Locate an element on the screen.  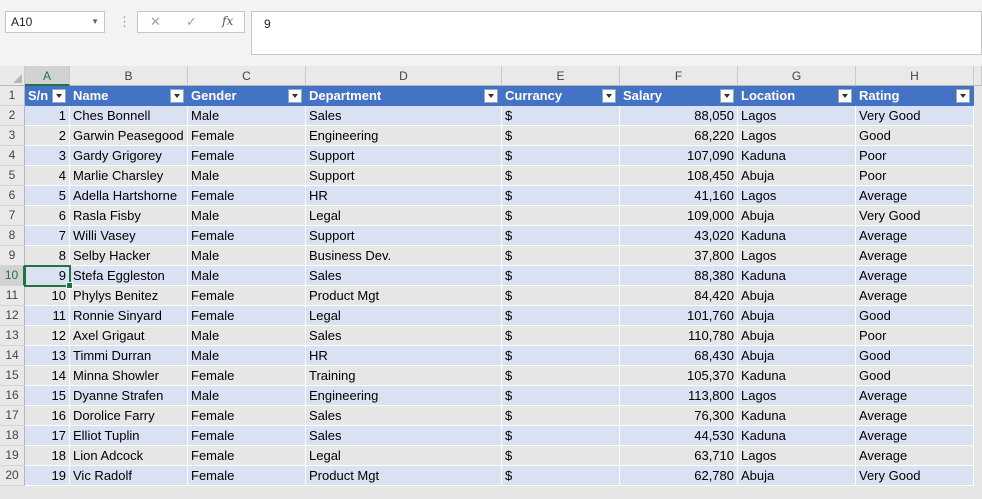
table-cell: Minna Showler is located at coordinates (129, 376).